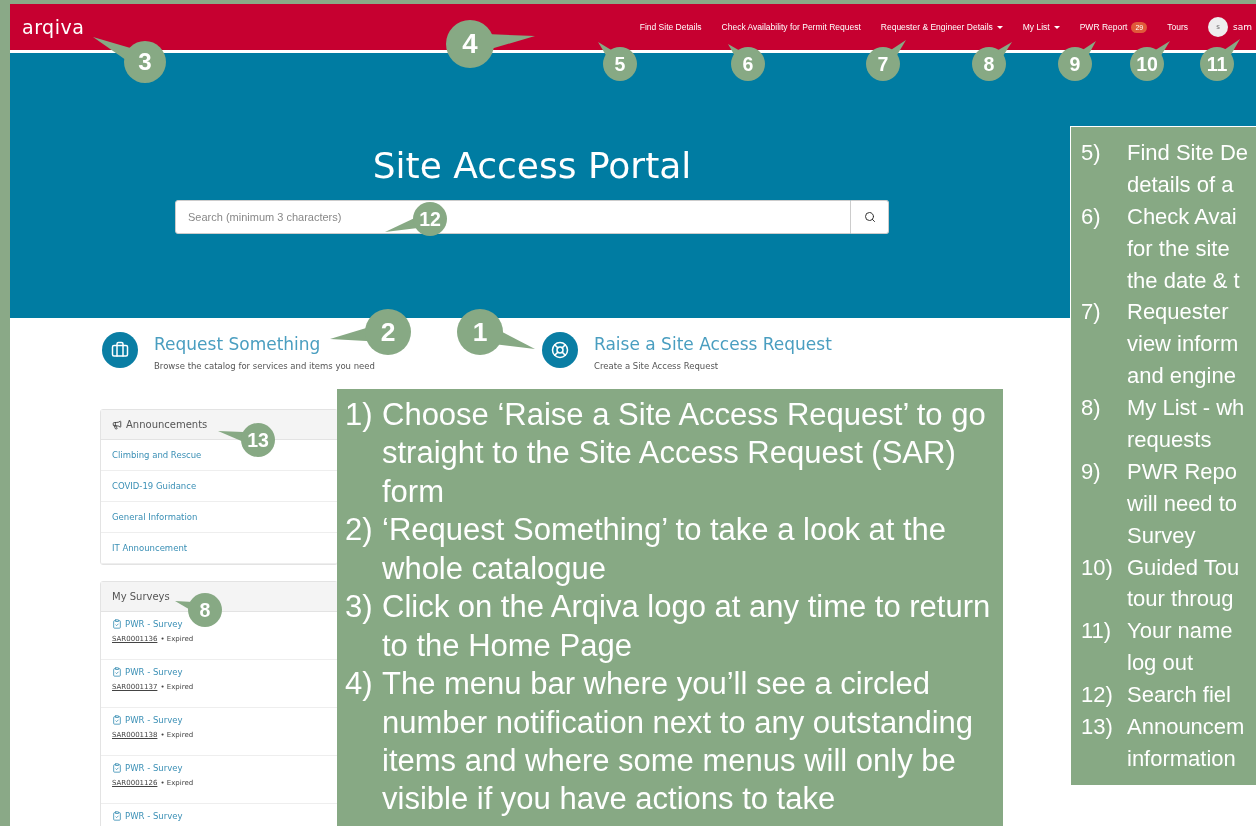 This screenshot has width=1256, height=826. What do you see at coordinates (1183, 344) in the screenshot?
I see `note-text: view inform` at bounding box center [1183, 344].